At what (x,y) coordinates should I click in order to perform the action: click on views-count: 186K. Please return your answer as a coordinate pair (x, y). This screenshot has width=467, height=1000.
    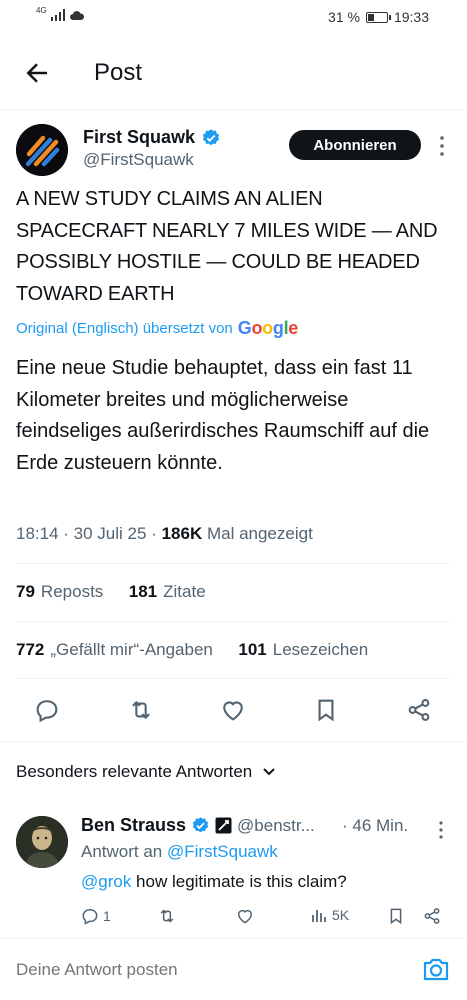
    Looking at the image, I should click on (182, 533).